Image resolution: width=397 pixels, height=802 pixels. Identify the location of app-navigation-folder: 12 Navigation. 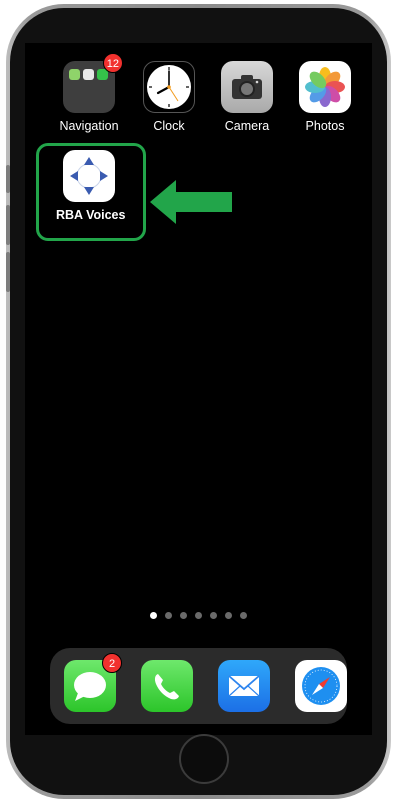
(89, 93).